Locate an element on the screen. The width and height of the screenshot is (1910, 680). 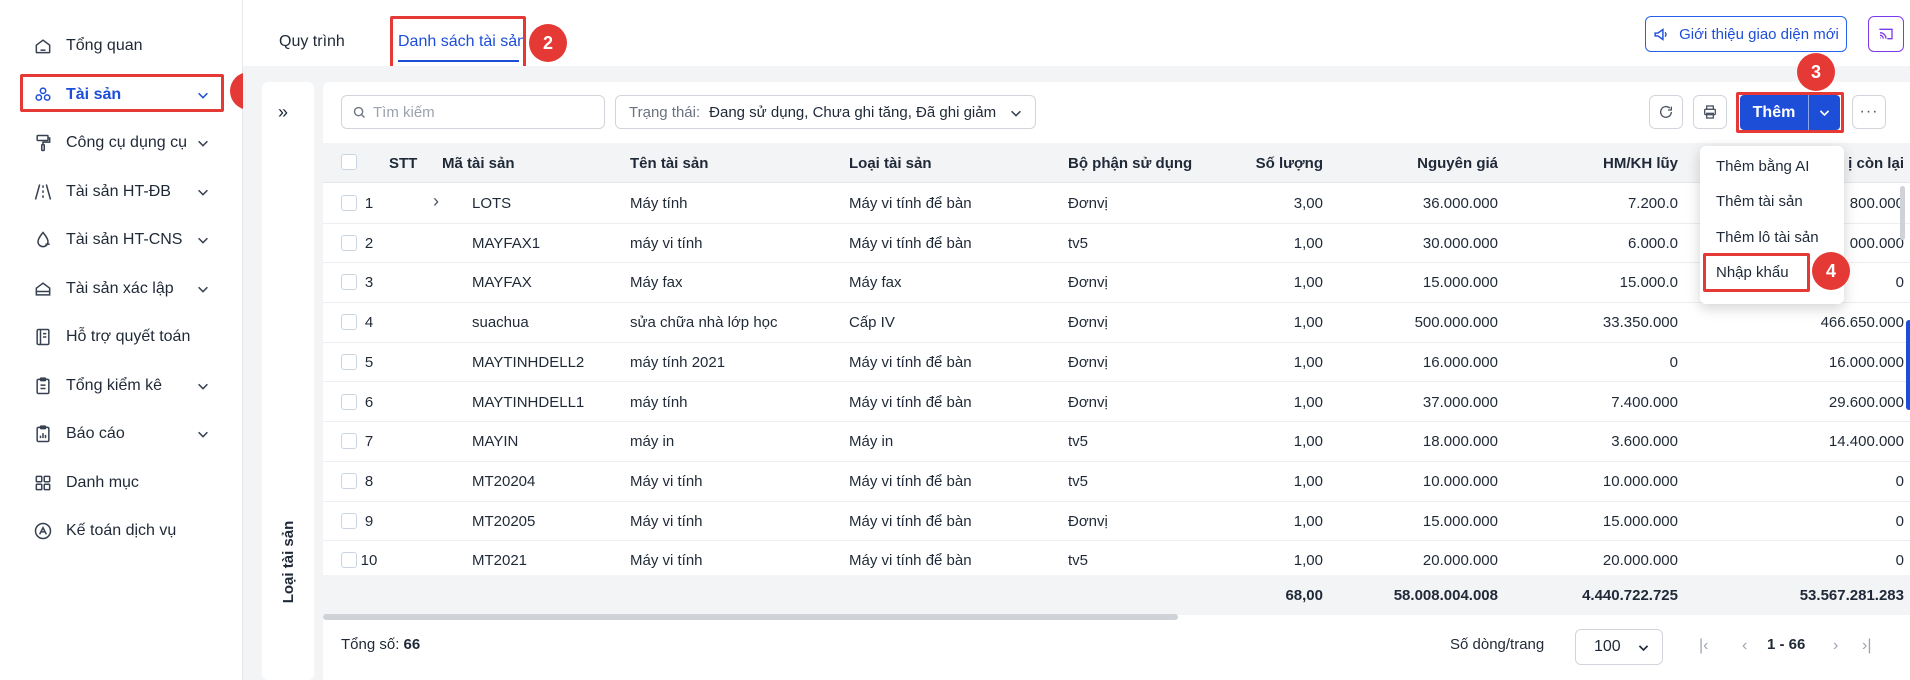
sidebar-item-overview: Tổng quan is located at coordinates (121, 46).